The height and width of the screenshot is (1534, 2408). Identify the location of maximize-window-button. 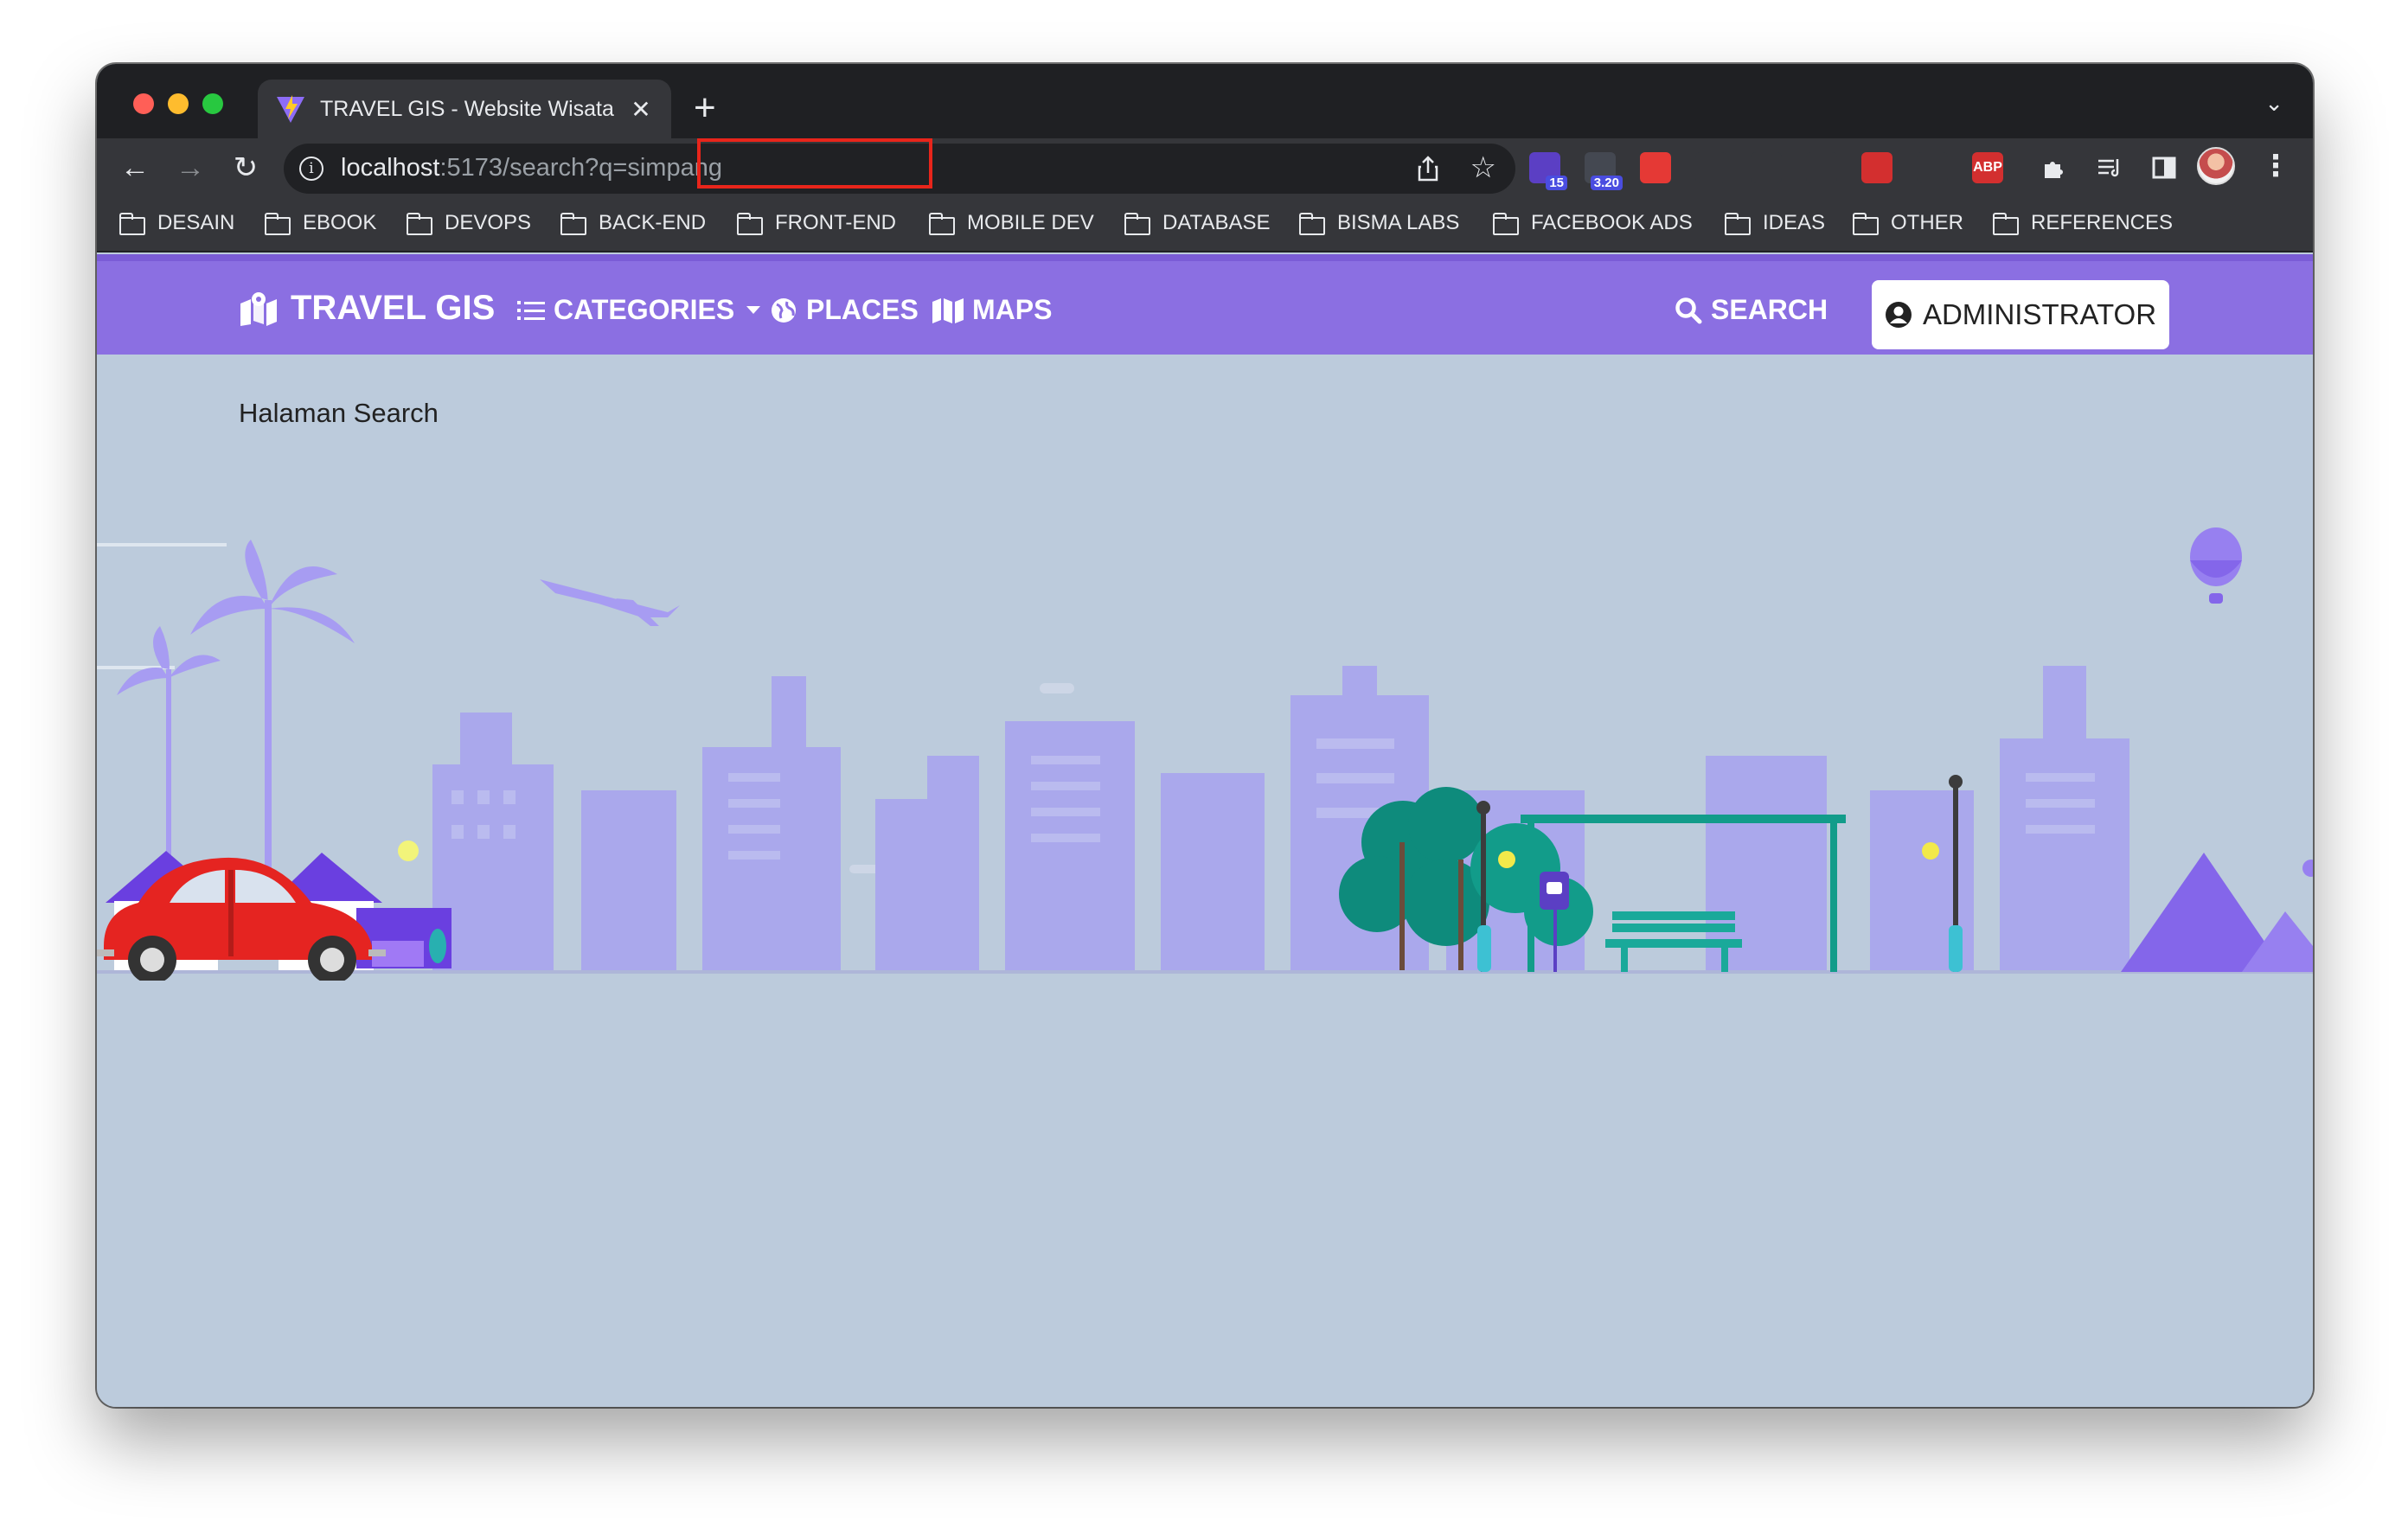
(212, 103).